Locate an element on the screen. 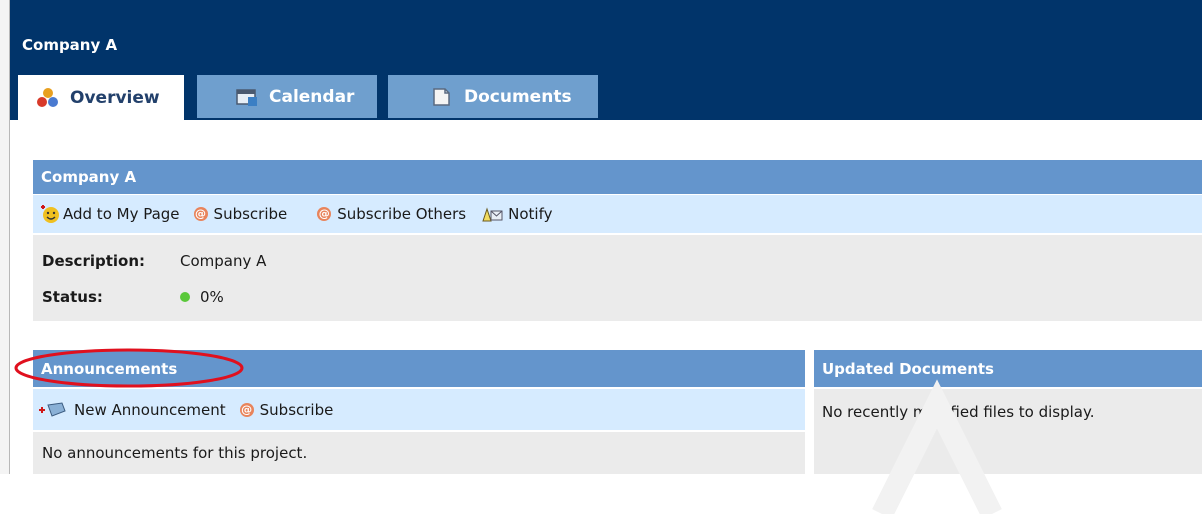 The height and width of the screenshot is (514, 1202). subscribe-at-icon: @ is located at coordinates (200, 214).